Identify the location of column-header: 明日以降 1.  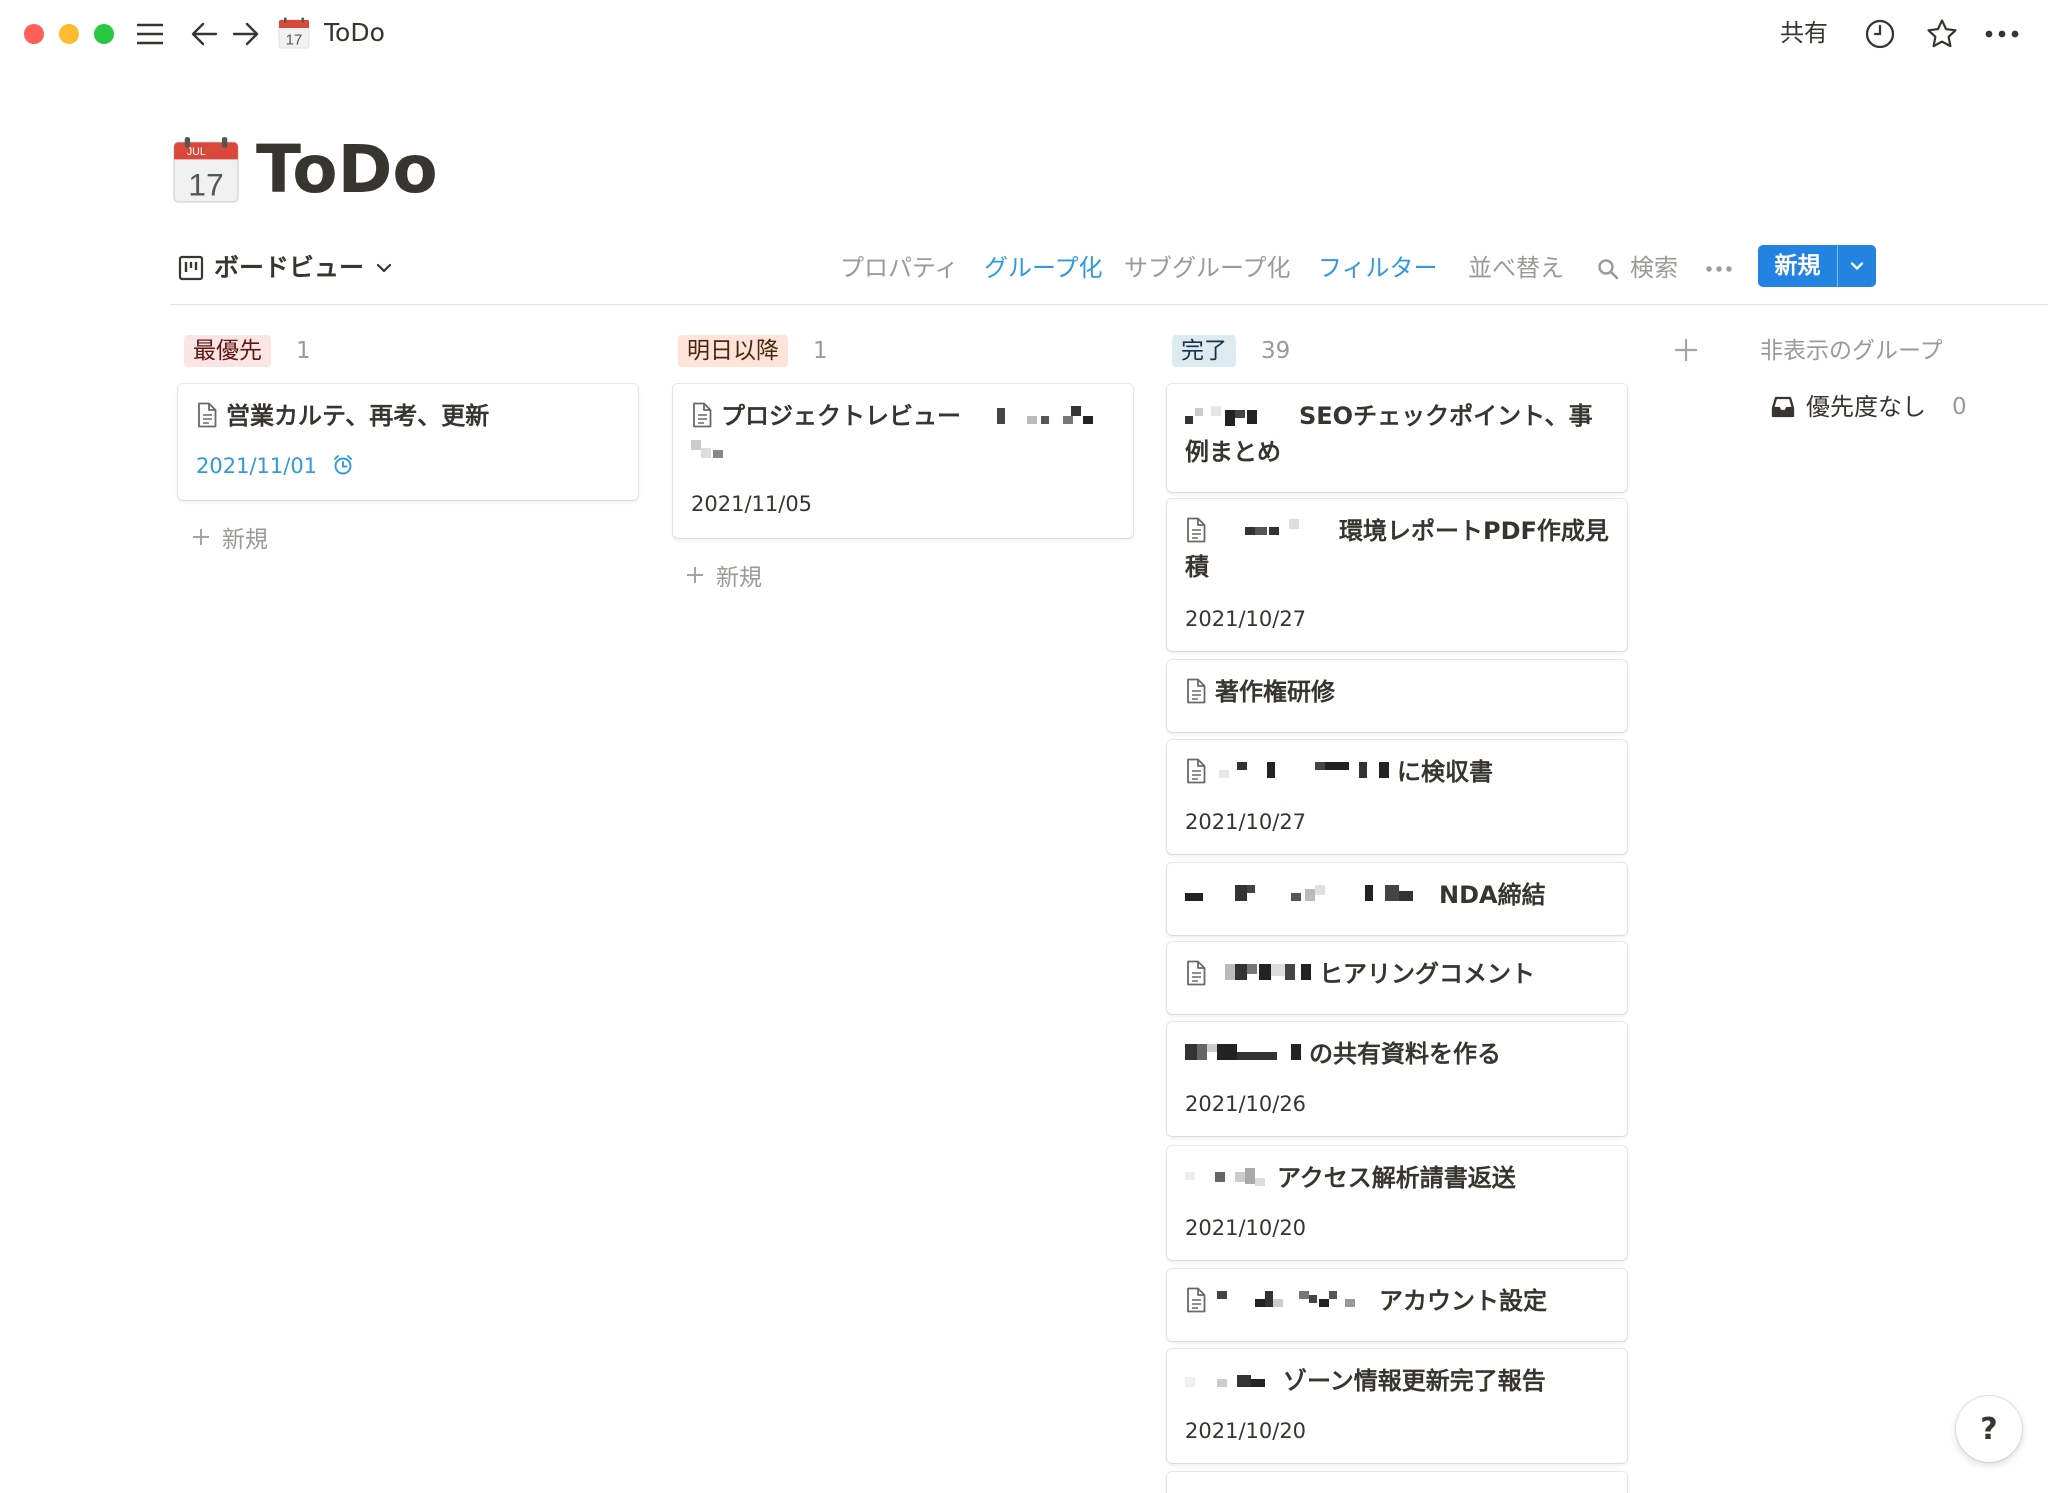
(753, 351).